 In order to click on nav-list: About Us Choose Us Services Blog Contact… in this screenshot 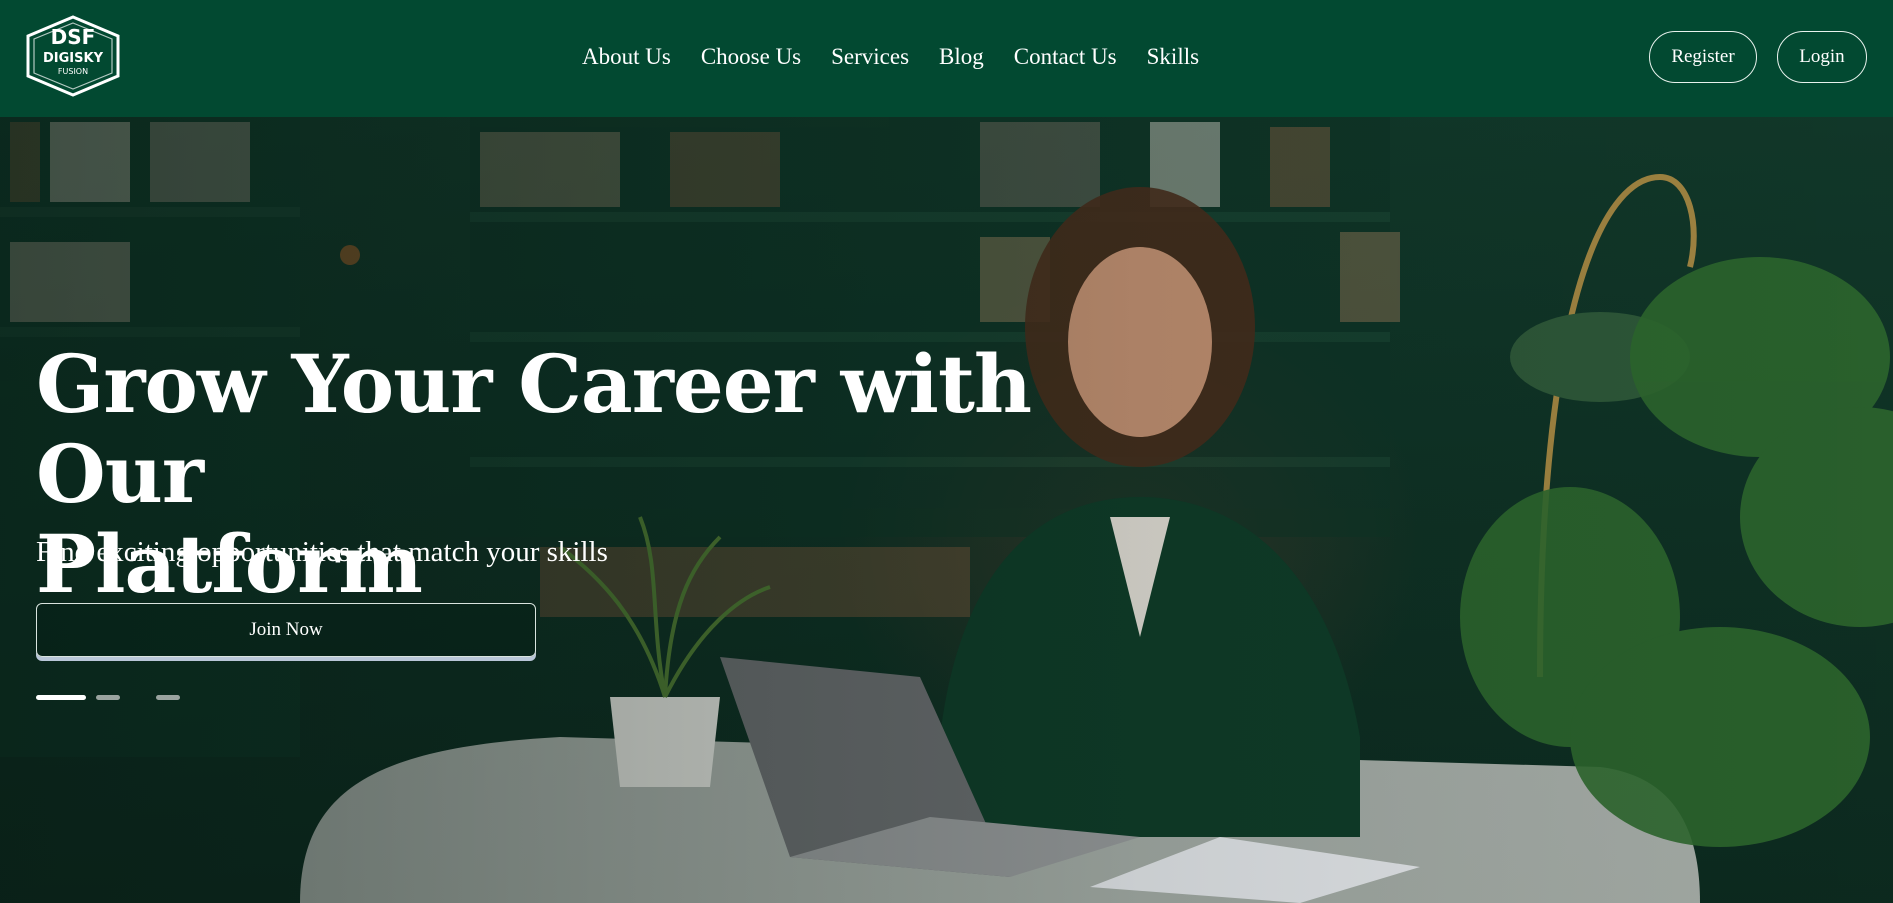, I will do `click(905, 57)`.